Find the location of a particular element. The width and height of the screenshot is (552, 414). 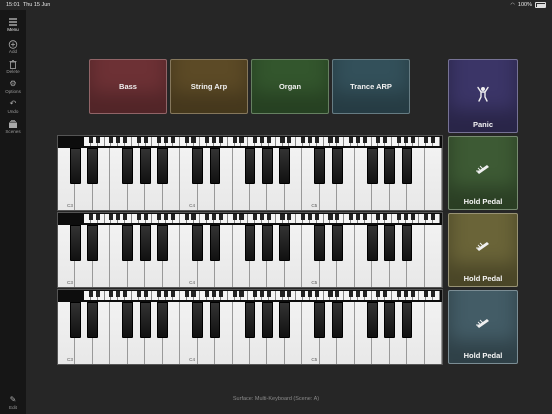

scene-button-label: Trance ARP is located at coordinates (371, 86).